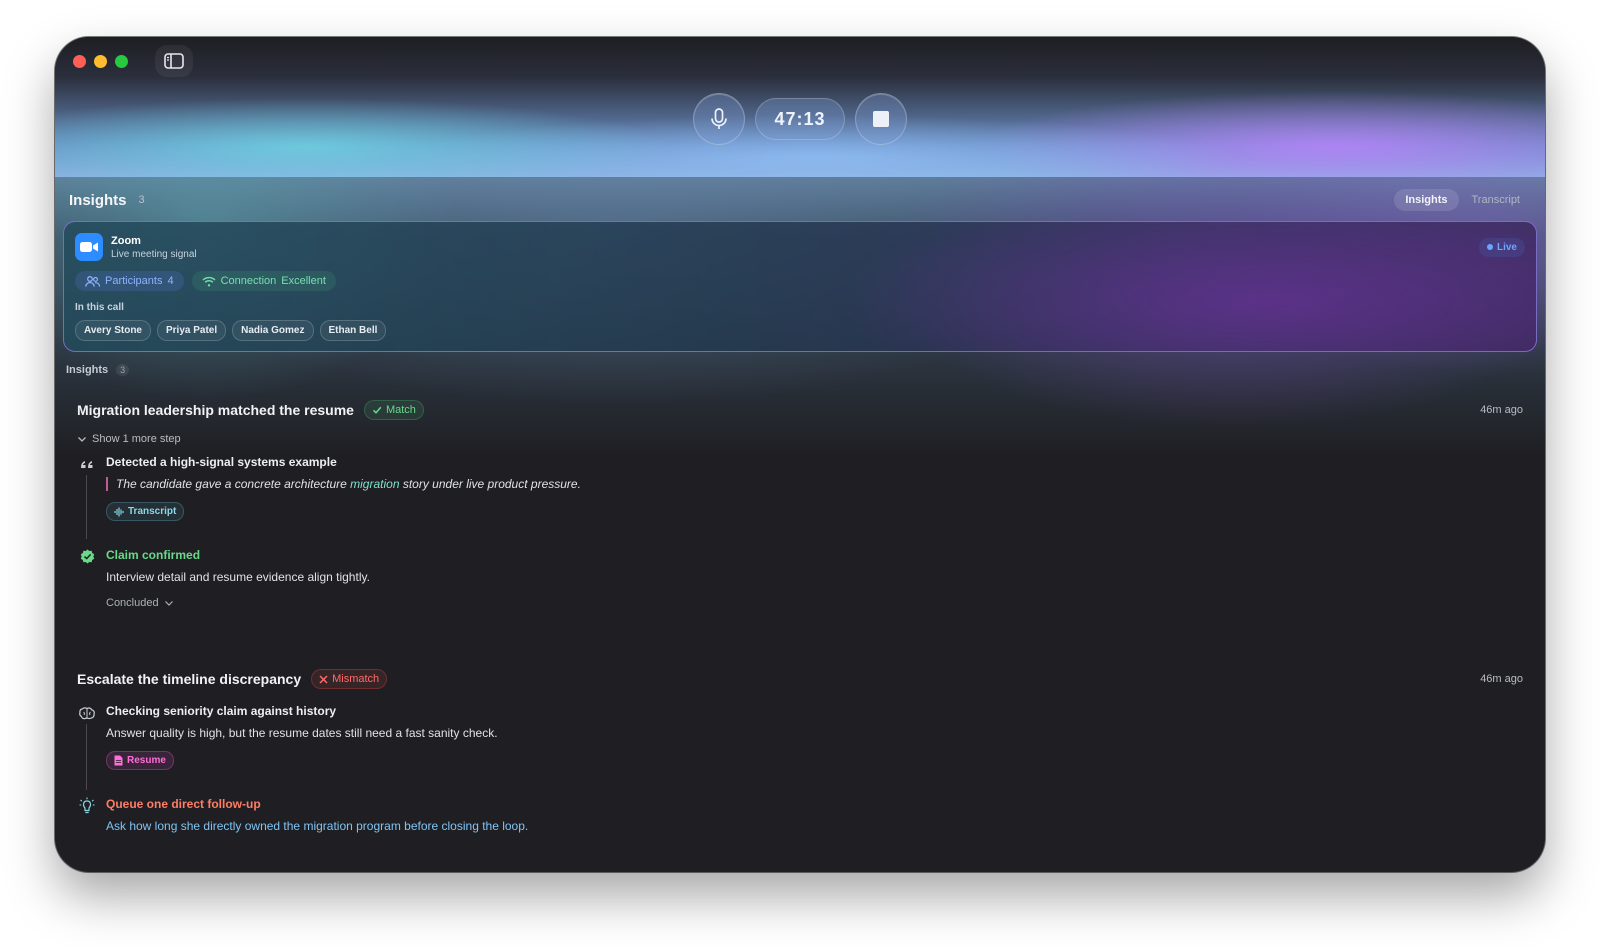  Describe the element at coordinates (191, 330) in the screenshot. I see `participant-chip: Priya Patel` at that location.